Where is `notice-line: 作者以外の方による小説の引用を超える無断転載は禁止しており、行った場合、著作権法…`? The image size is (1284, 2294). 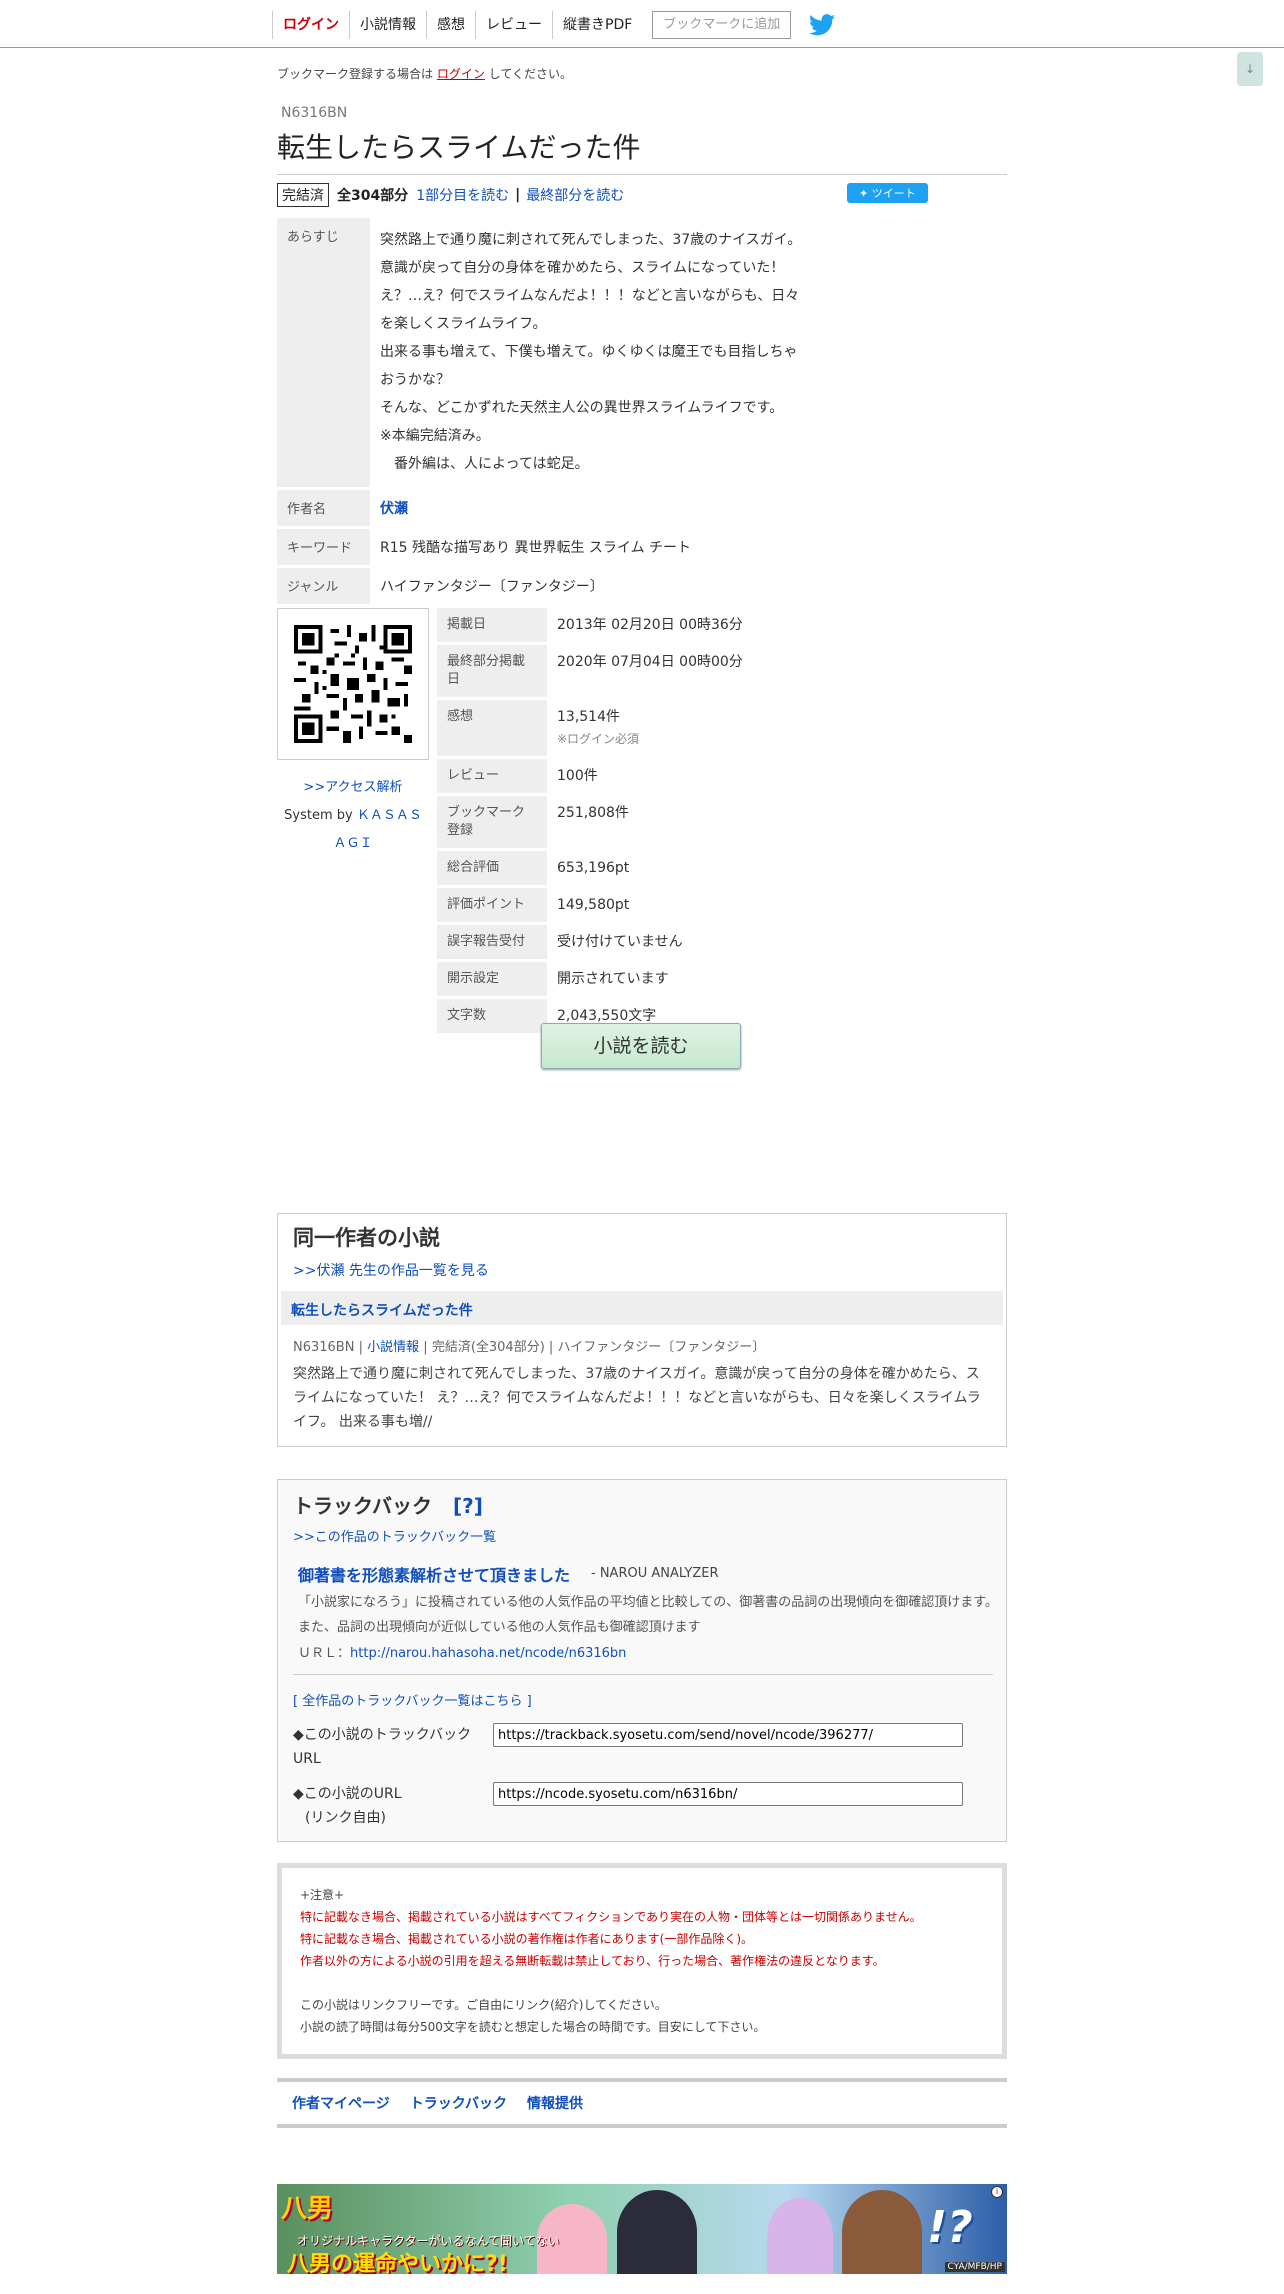 notice-line: 作者以外の方による小説の引用を超える無断転載は禁止しており、行った場合、著作権法… is located at coordinates (592, 1961).